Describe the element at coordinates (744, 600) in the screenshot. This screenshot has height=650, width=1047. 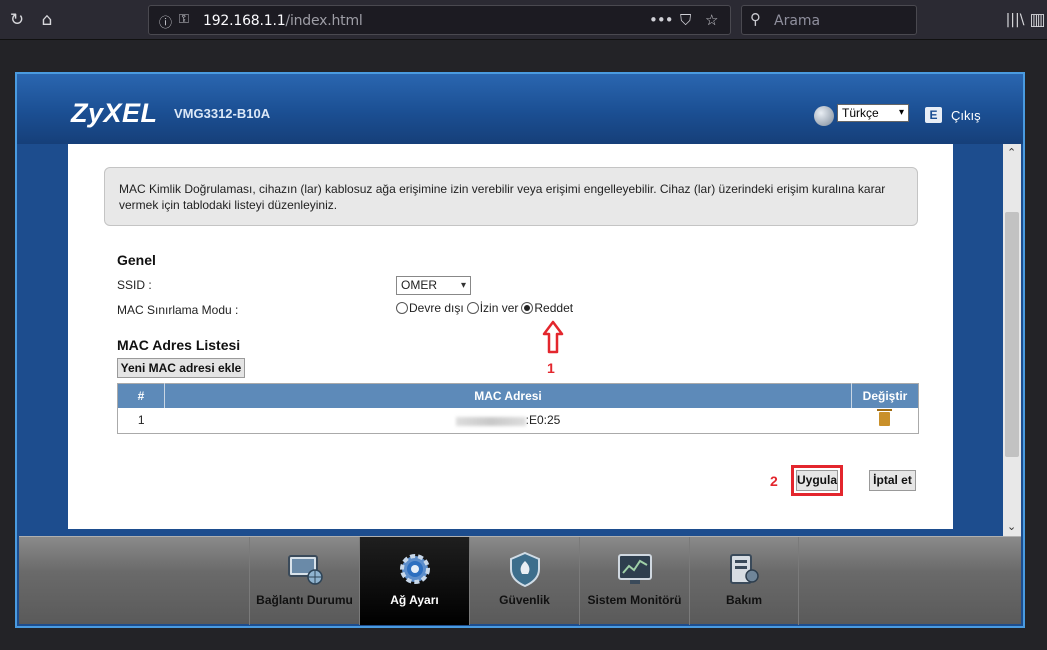
I see `nav-label: Bakım` at that location.